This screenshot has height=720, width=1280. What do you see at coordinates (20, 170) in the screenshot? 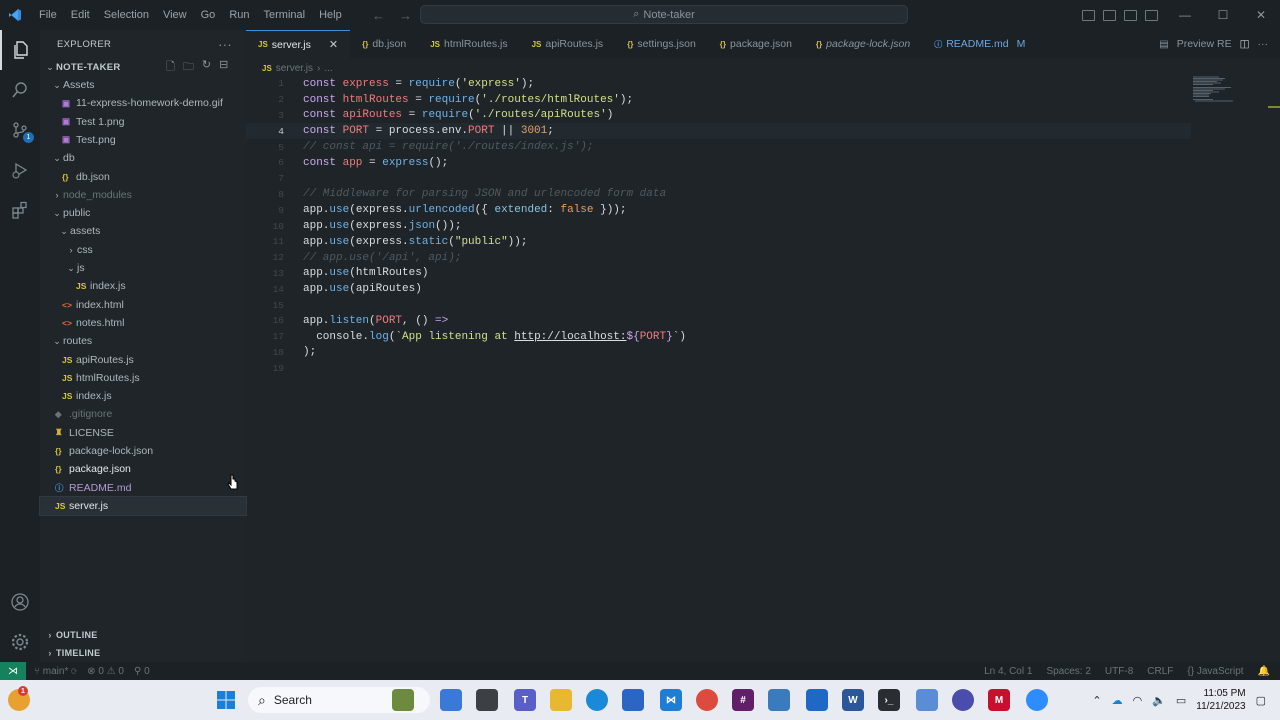
I see `run-debug-icon` at bounding box center [20, 170].